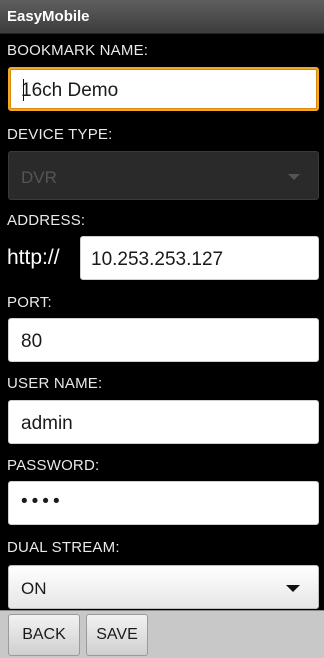 This screenshot has width=324, height=658. Describe the element at coordinates (32, 341) in the screenshot. I see `port-value: 80` at that location.